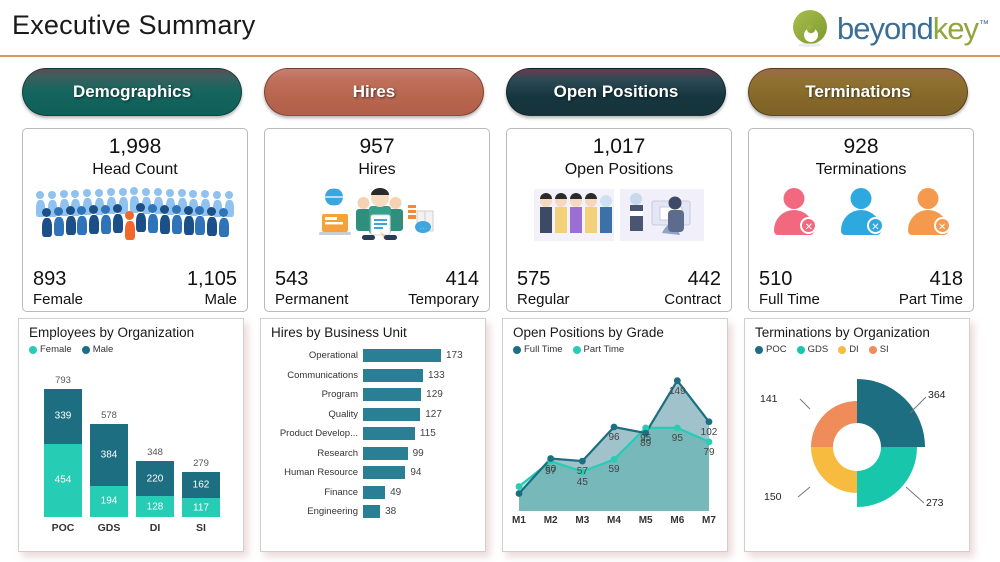 The image size is (1000, 562). I want to click on chart-title-employees: Employees by Organization, so click(112, 332).